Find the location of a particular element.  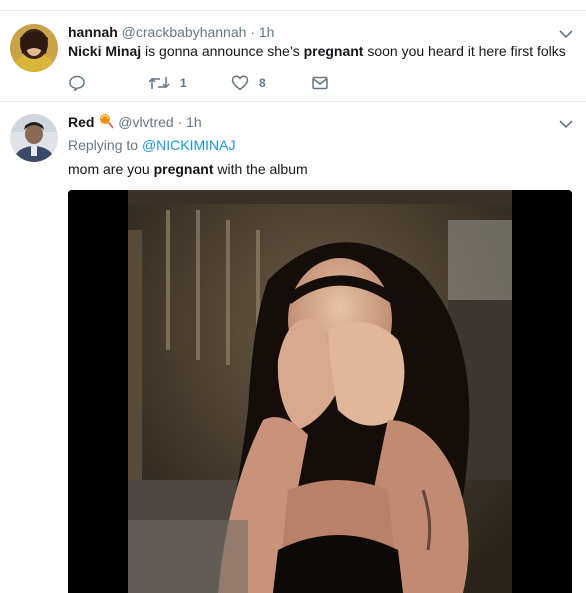

text-segment: mom are you is located at coordinates (111, 169).